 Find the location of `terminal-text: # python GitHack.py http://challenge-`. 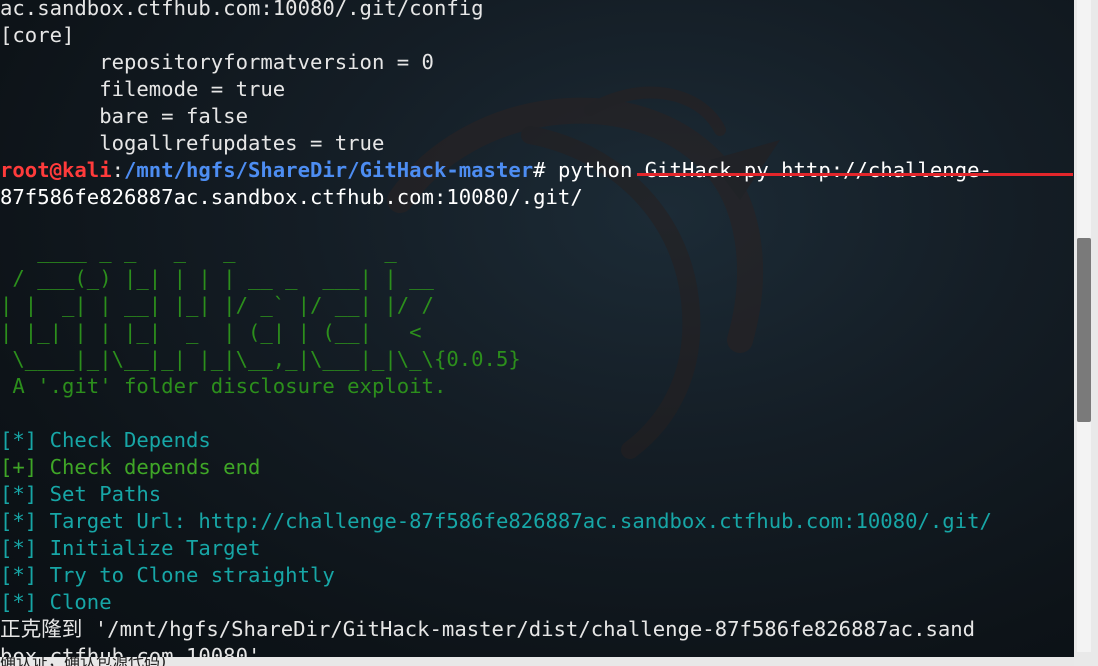

terminal-text: # python GitHack.py http://challenge- is located at coordinates (762, 170).